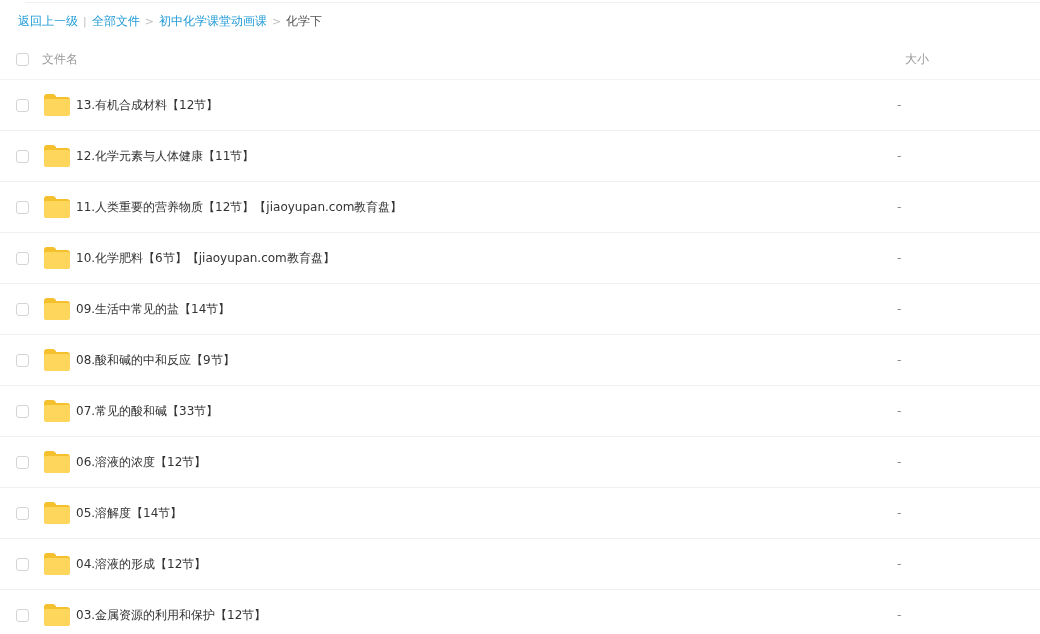 The image size is (1040, 634). I want to click on folder-name: 13.有机合成材料【12节】, so click(147, 105).